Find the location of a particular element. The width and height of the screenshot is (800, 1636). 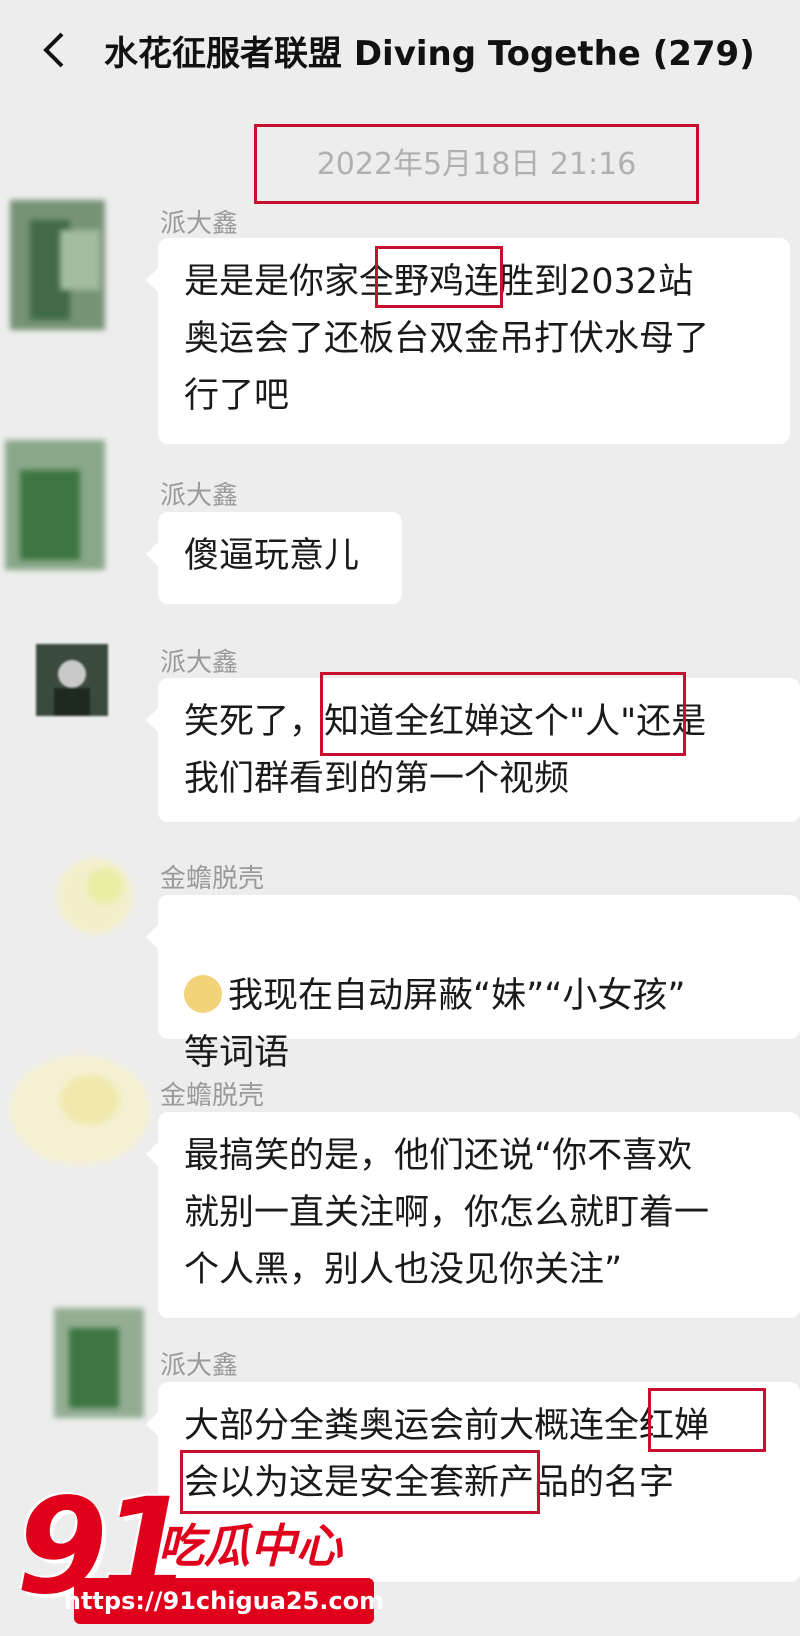

message-text: 我现在自动屏蔽“妹”“小女孩” 等词语 is located at coordinates (435, 1024).